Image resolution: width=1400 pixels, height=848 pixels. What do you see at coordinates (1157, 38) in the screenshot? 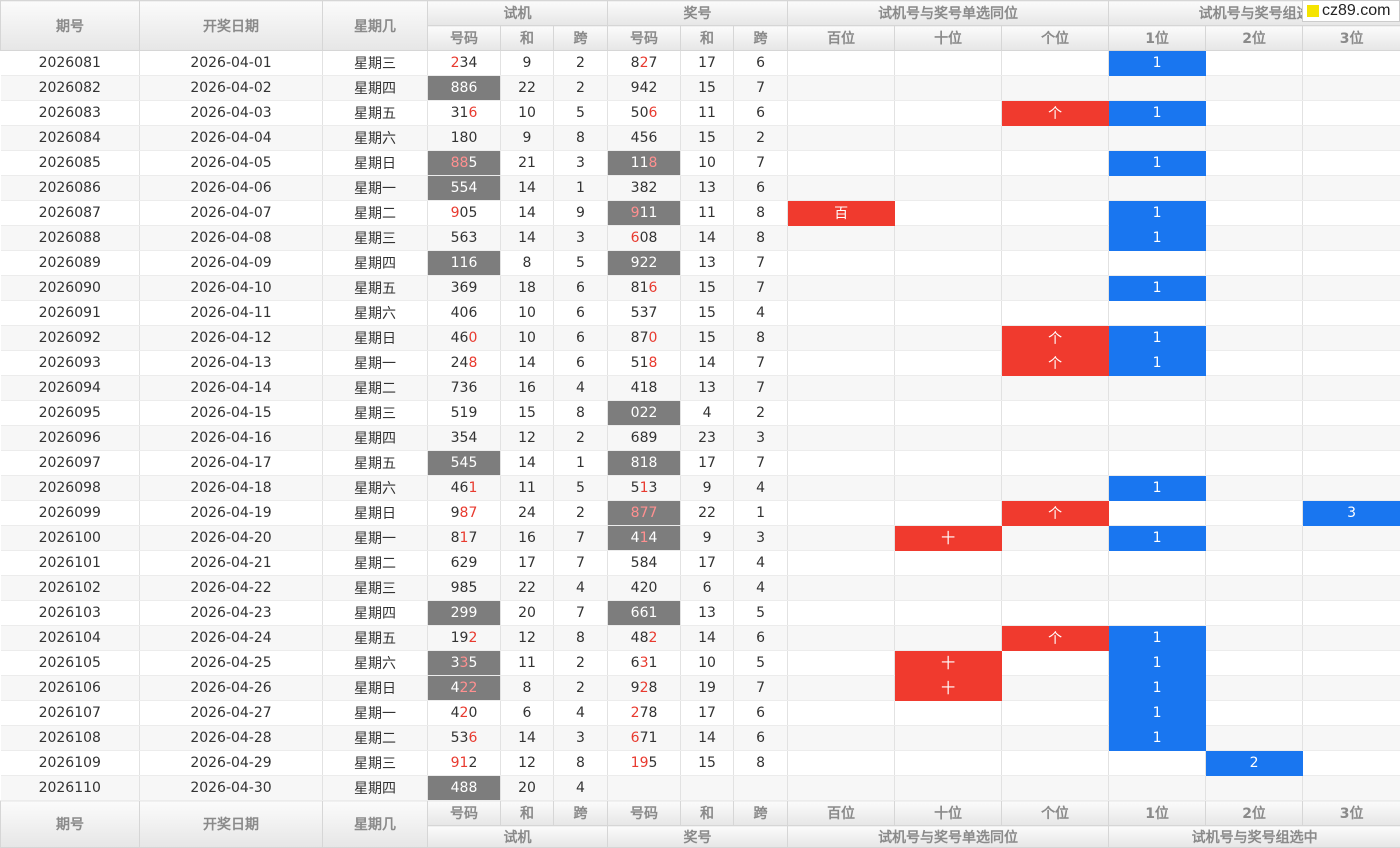
I see `header-pos1: 1位` at bounding box center [1157, 38].